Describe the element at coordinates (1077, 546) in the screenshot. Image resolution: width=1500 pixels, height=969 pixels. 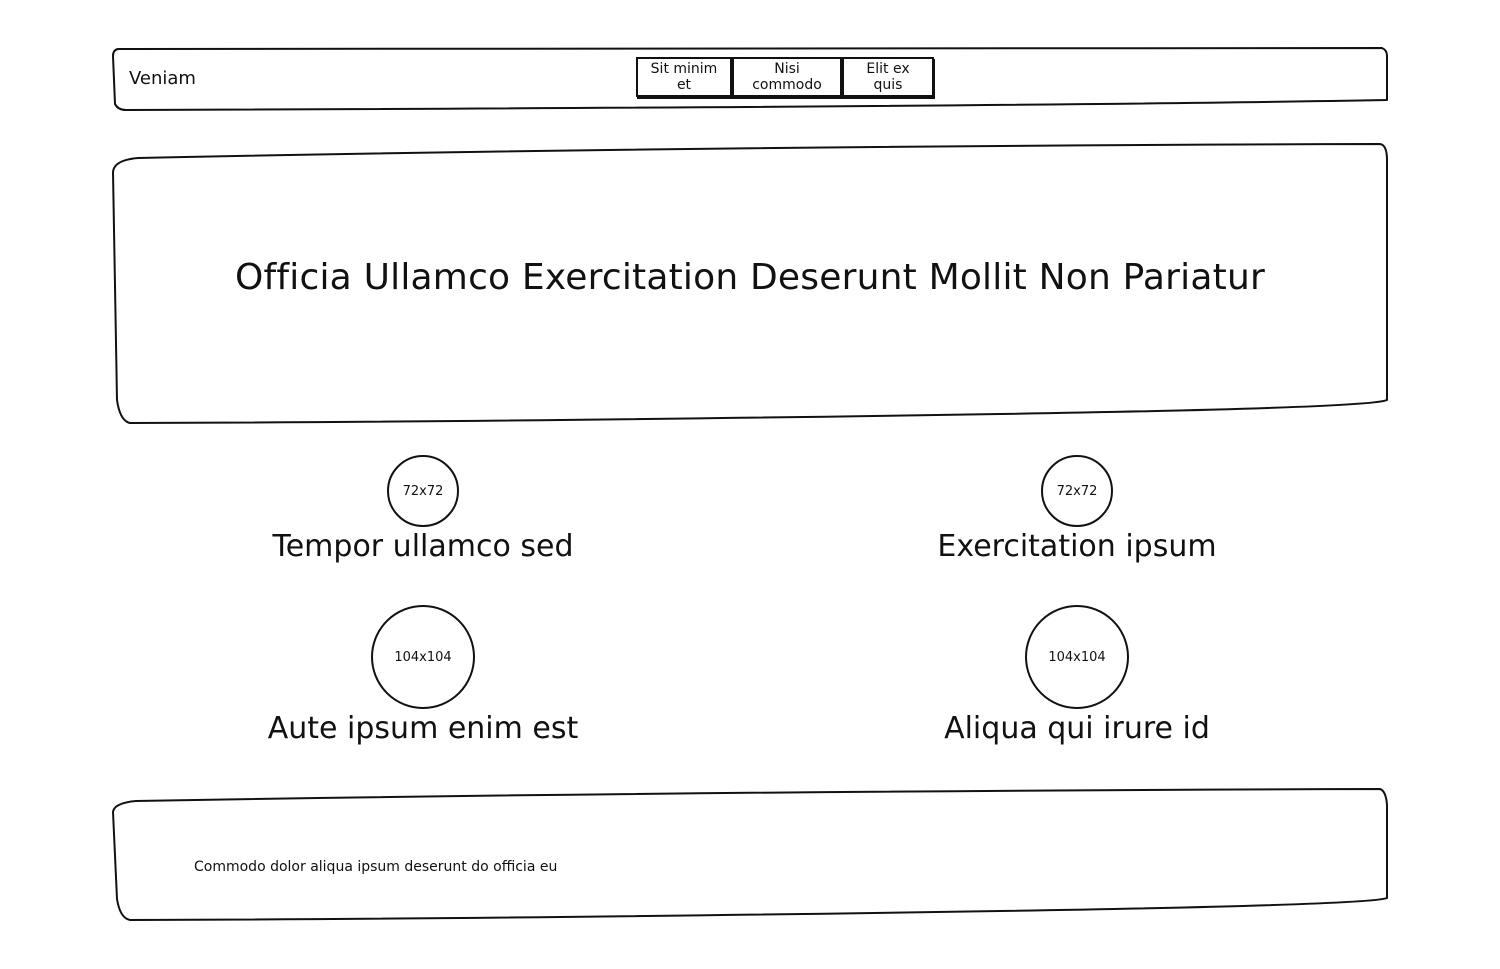
I see `feature-label: Exercitation ipsum` at that location.